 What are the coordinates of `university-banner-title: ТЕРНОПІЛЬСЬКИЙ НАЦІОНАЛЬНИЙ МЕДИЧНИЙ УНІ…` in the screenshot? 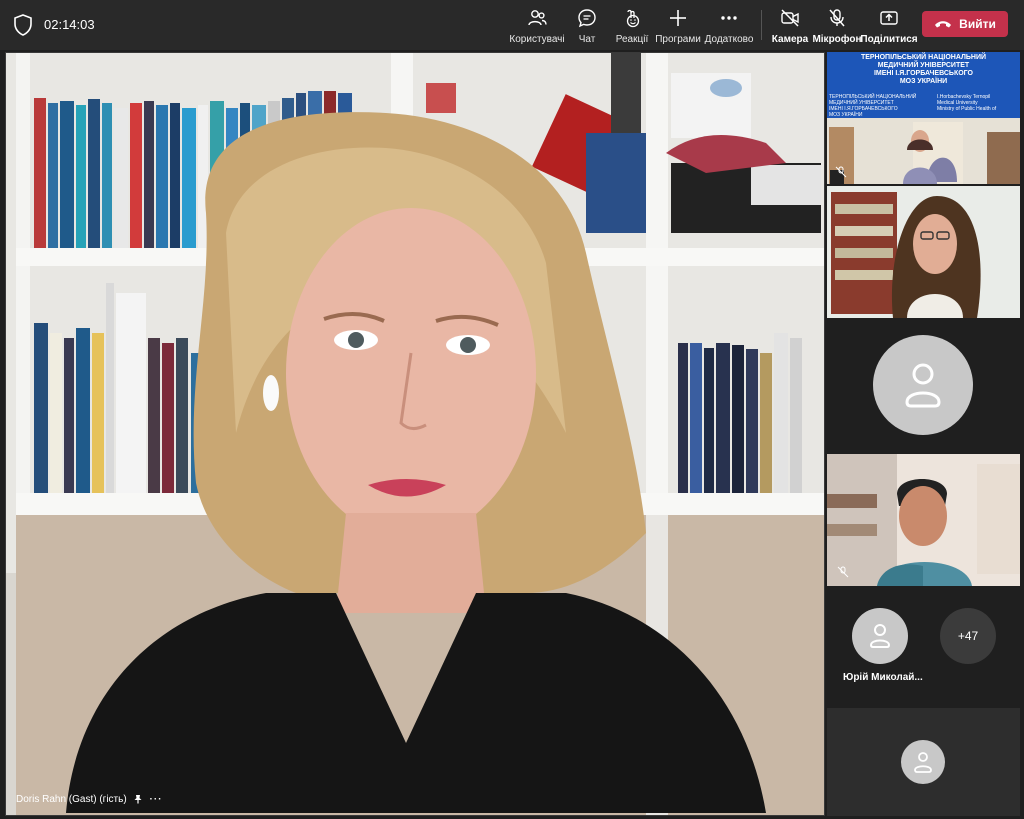 It's located at (923, 70).